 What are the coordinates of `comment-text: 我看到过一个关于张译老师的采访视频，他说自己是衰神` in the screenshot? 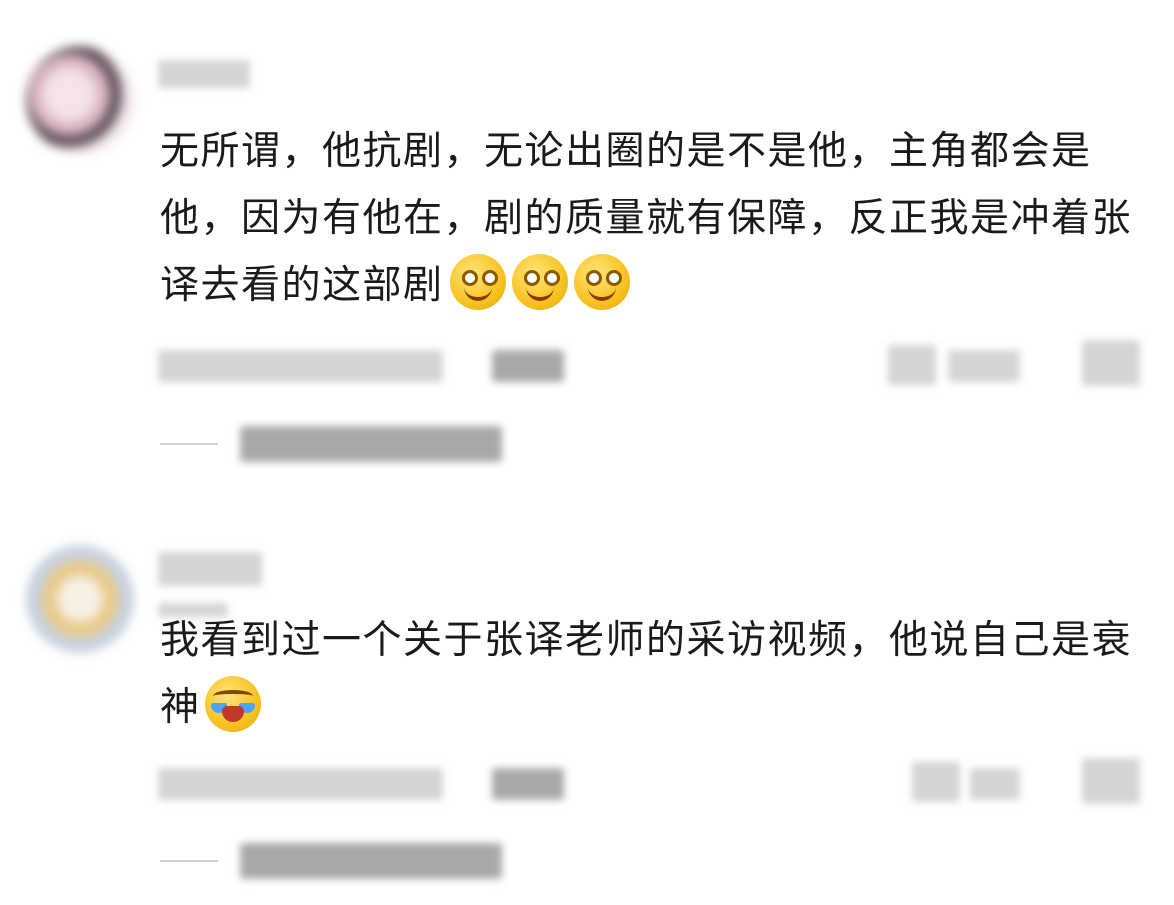 It's located at (650, 674).